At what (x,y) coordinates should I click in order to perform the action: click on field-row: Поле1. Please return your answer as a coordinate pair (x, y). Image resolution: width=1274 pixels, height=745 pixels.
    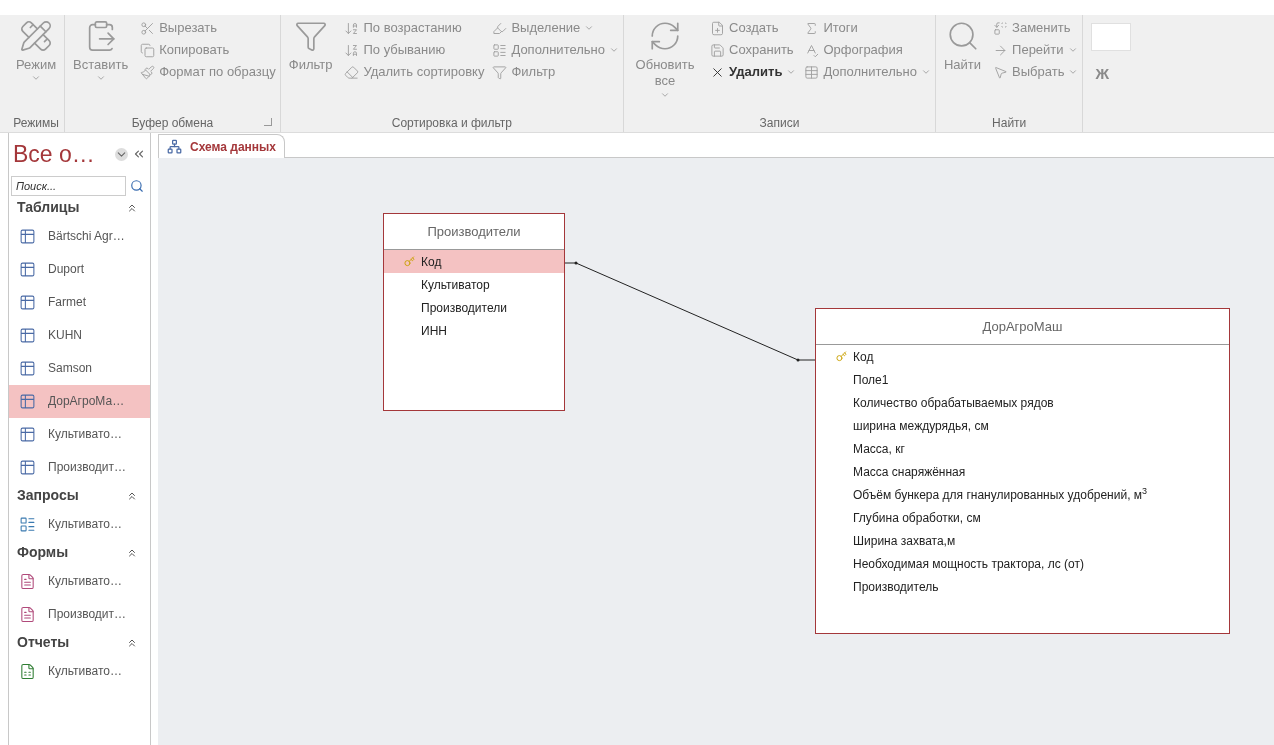
    Looking at the image, I should click on (1022, 379).